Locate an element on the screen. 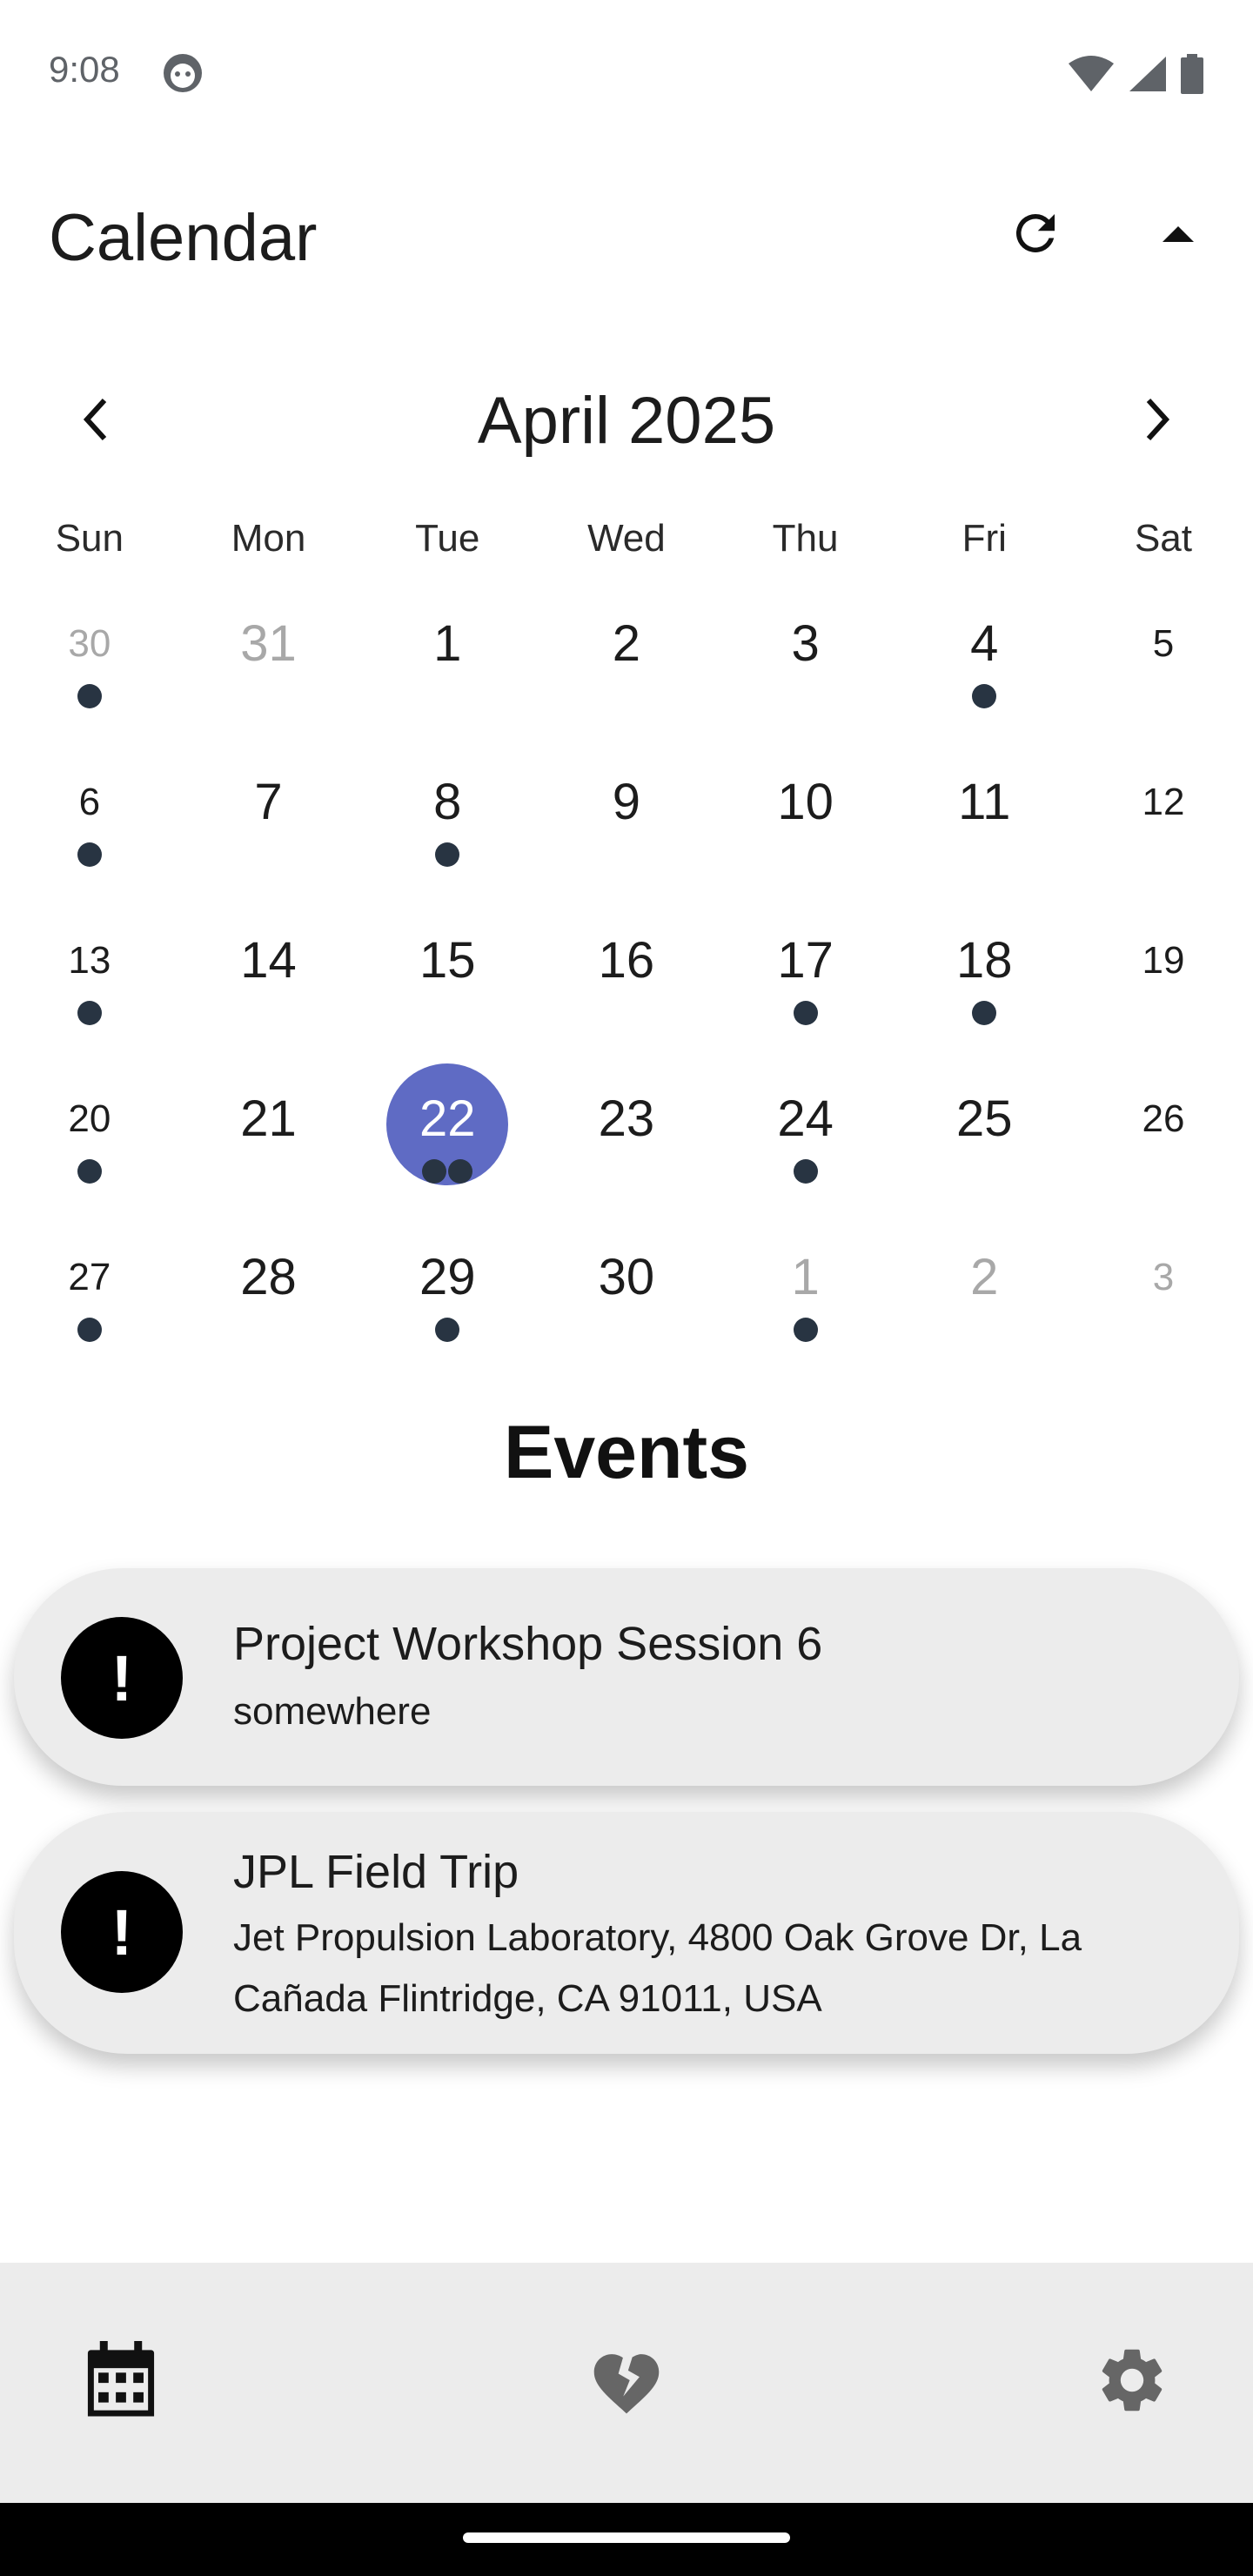  calendar-day: 16 is located at coordinates (626, 988).